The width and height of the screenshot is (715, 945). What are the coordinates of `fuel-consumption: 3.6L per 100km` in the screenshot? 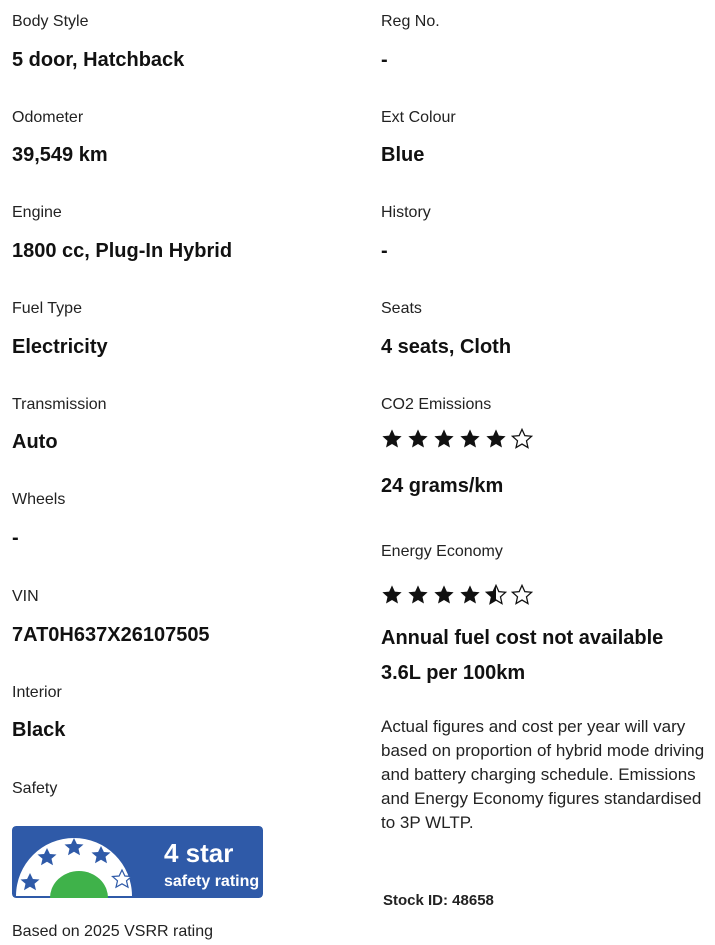 It's located at (453, 673).